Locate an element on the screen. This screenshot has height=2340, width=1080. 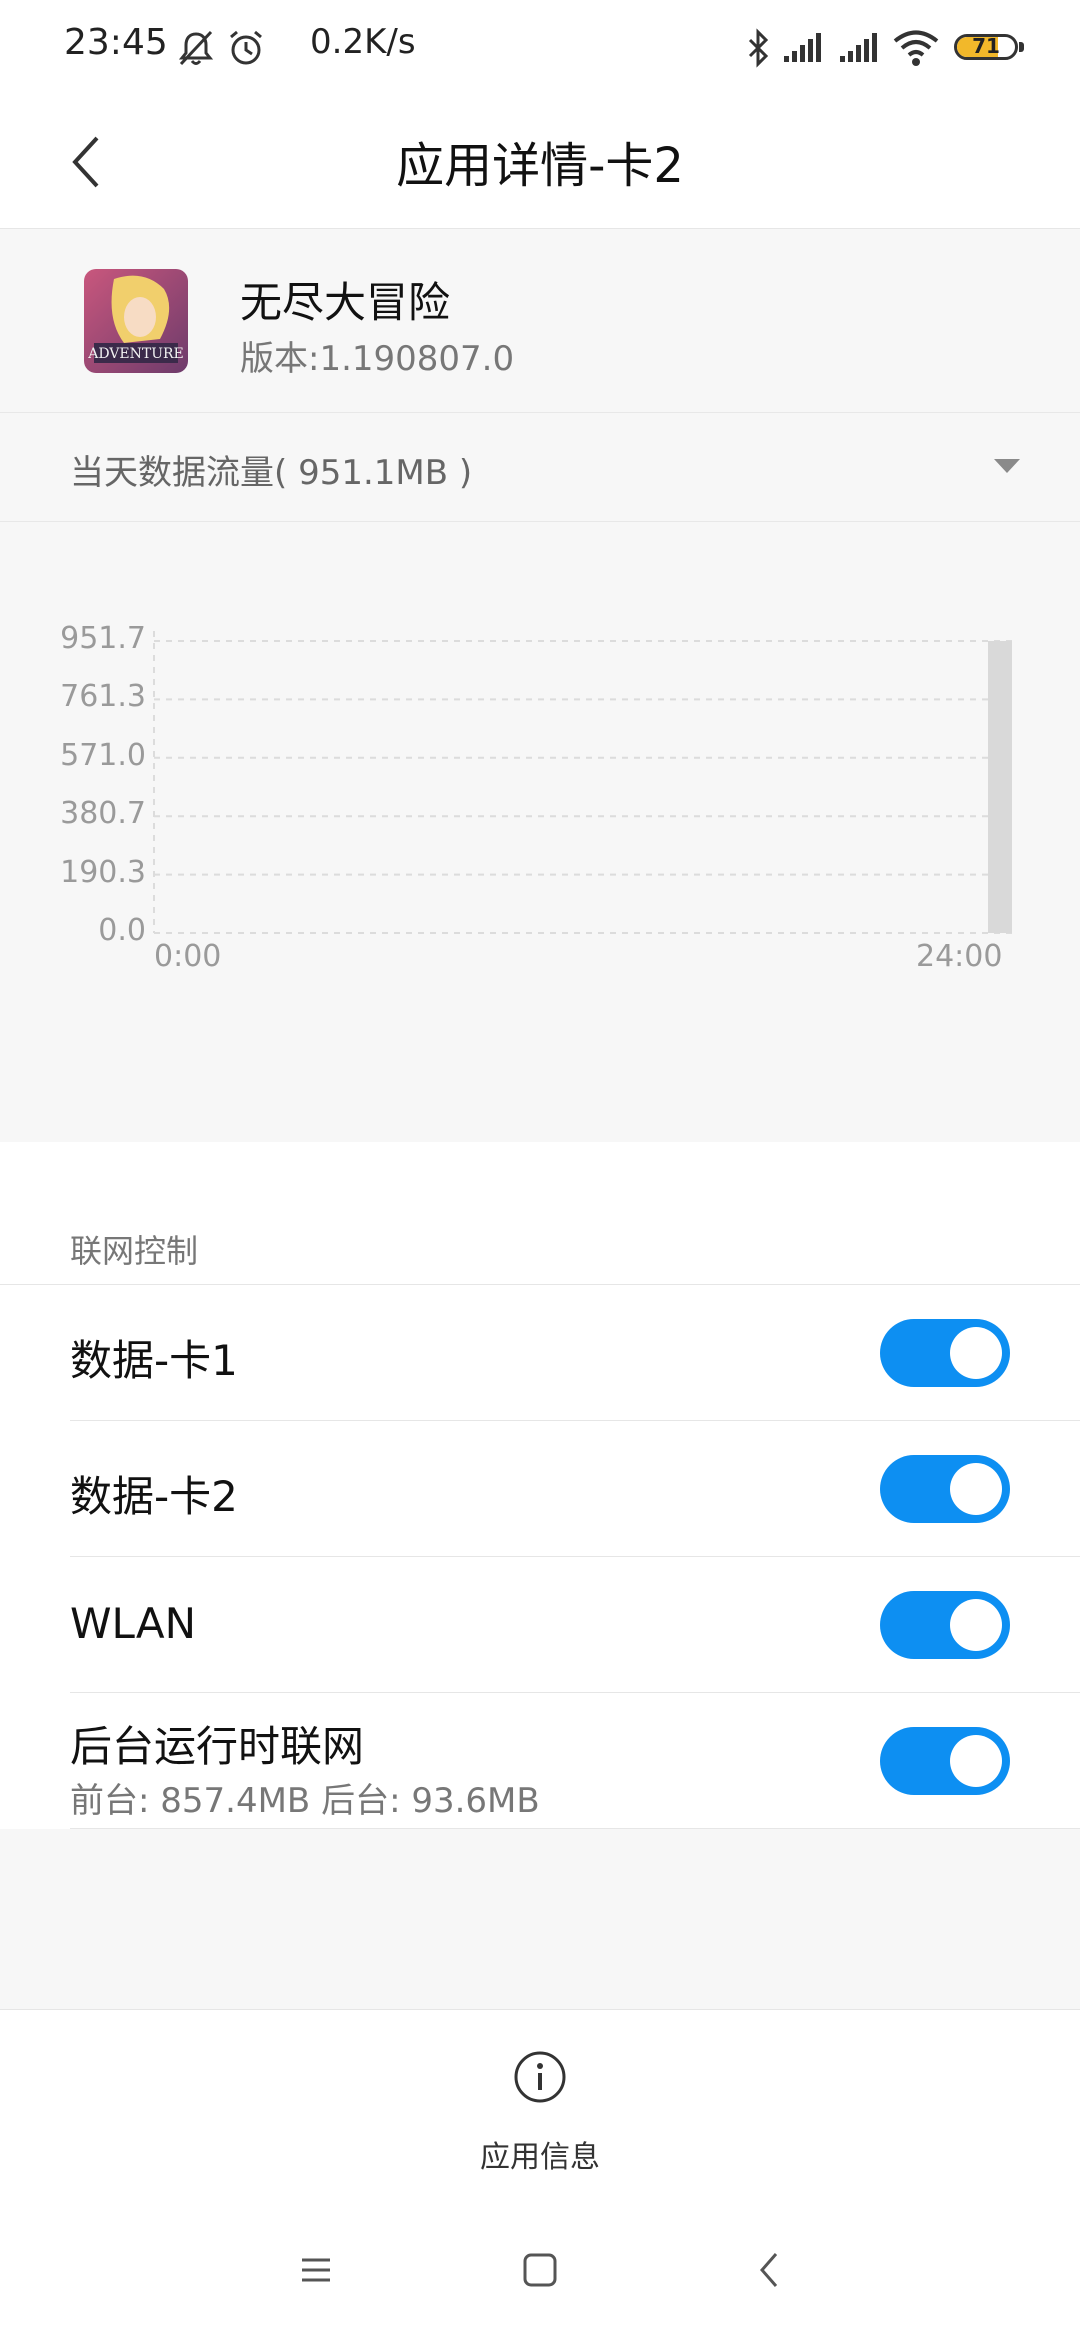
footer-bar: 应用信息 is located at coordinates (540, 2110).